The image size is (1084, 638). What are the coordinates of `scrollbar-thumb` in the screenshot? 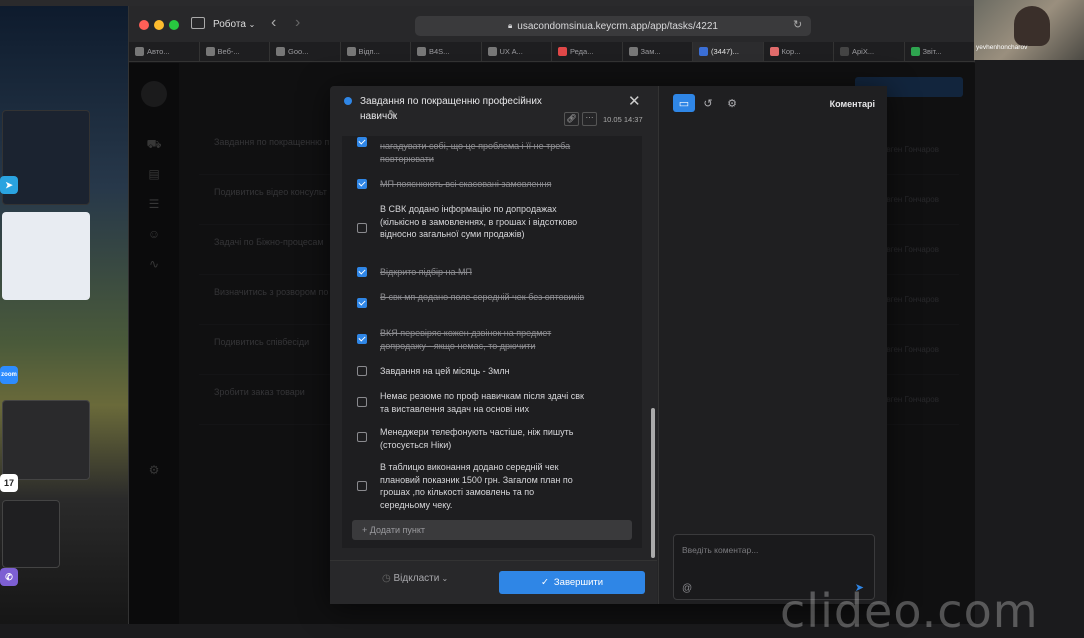 It's located at (653, 483).